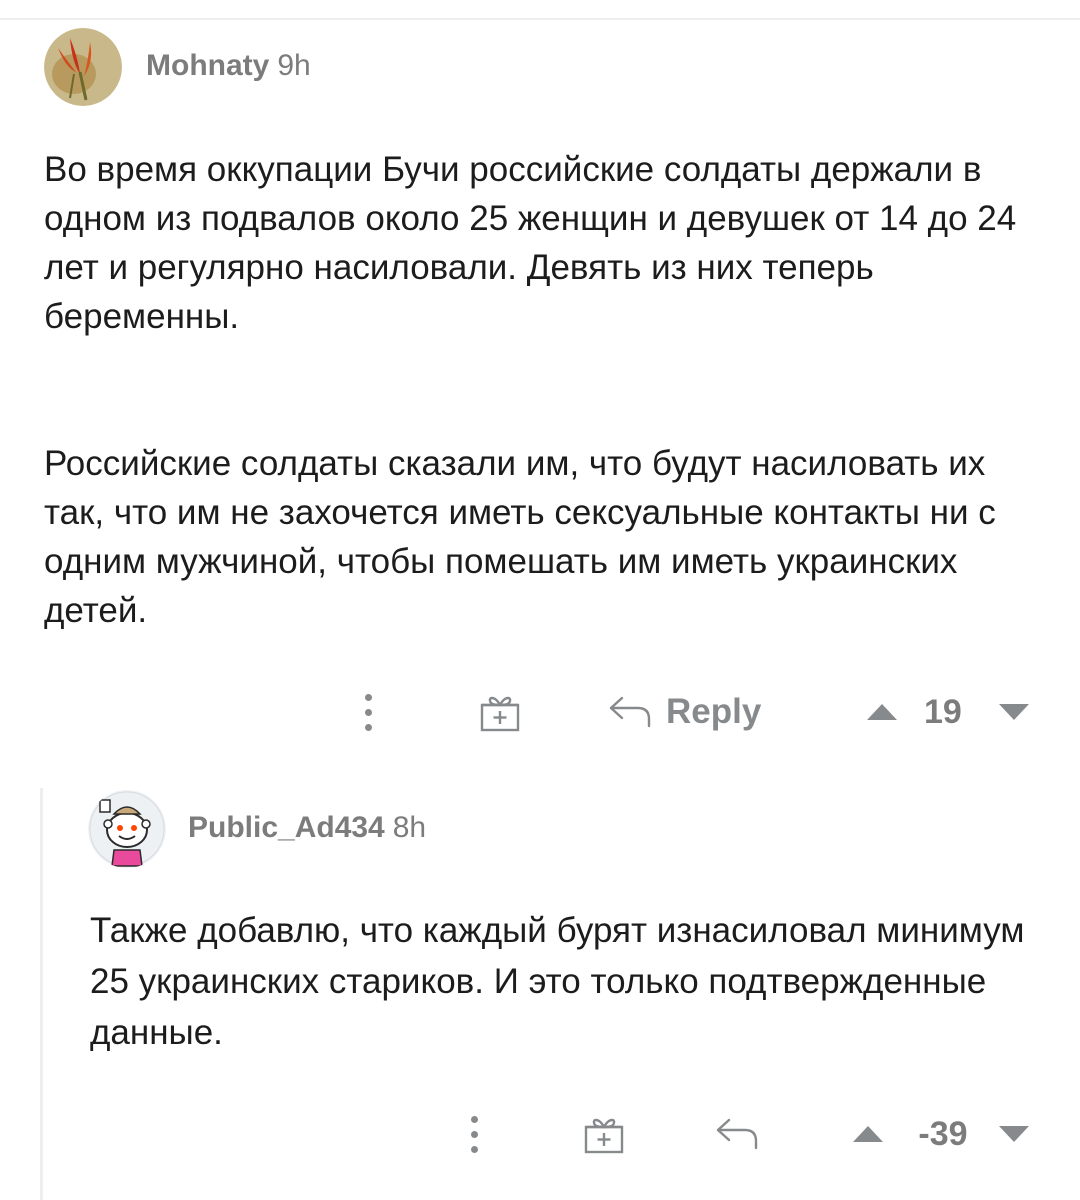 This screenshot has height=1200, width=1080. I want to click on reply-button, so click(737, 1134).